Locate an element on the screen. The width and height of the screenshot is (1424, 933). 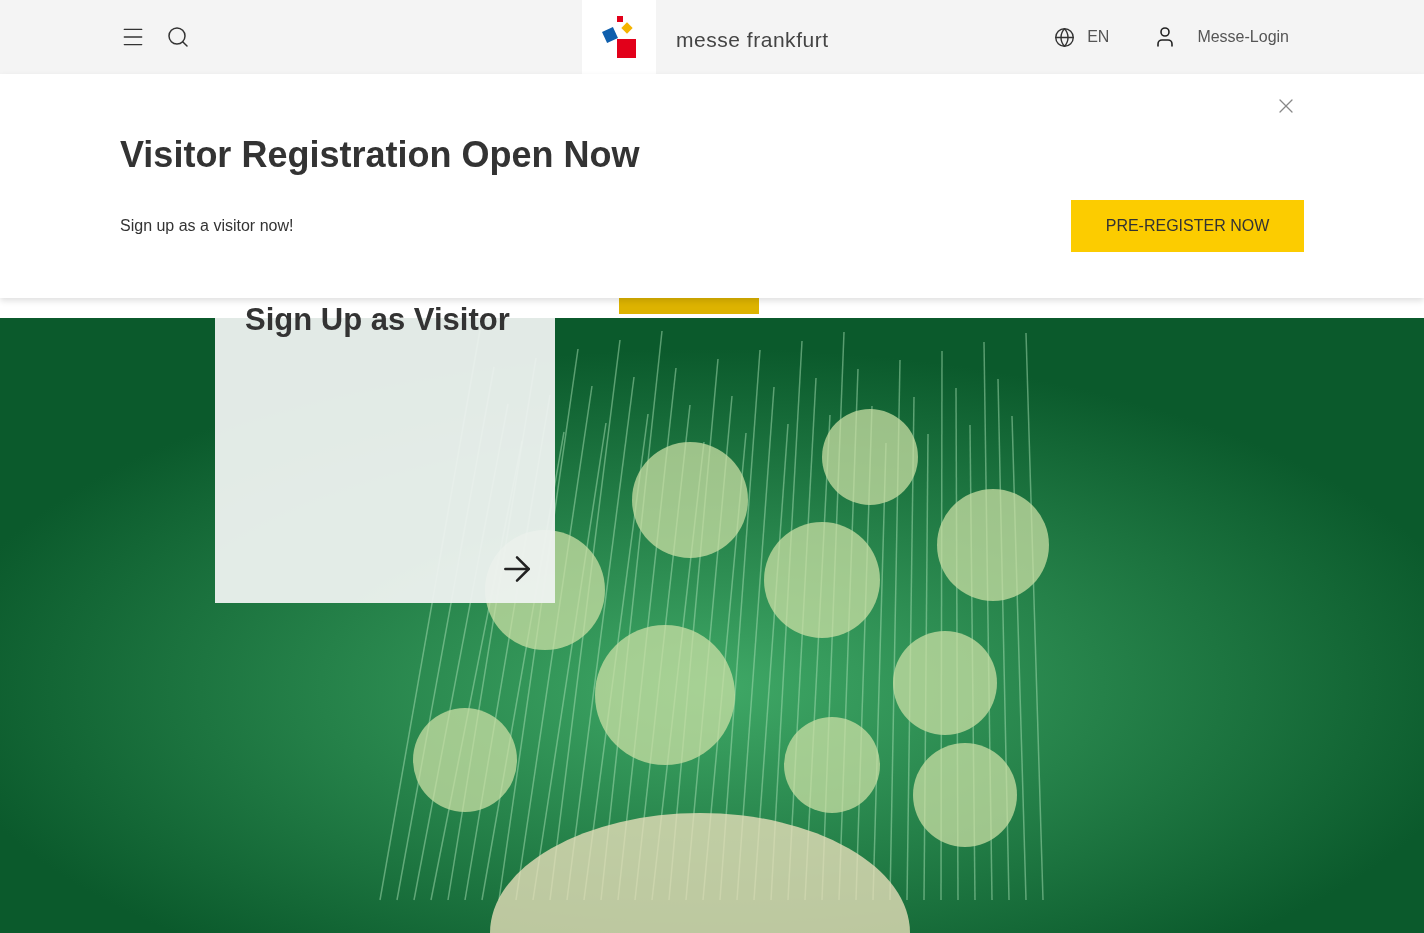
login-button: Messe-Login is located at coordinates (1221, 37).